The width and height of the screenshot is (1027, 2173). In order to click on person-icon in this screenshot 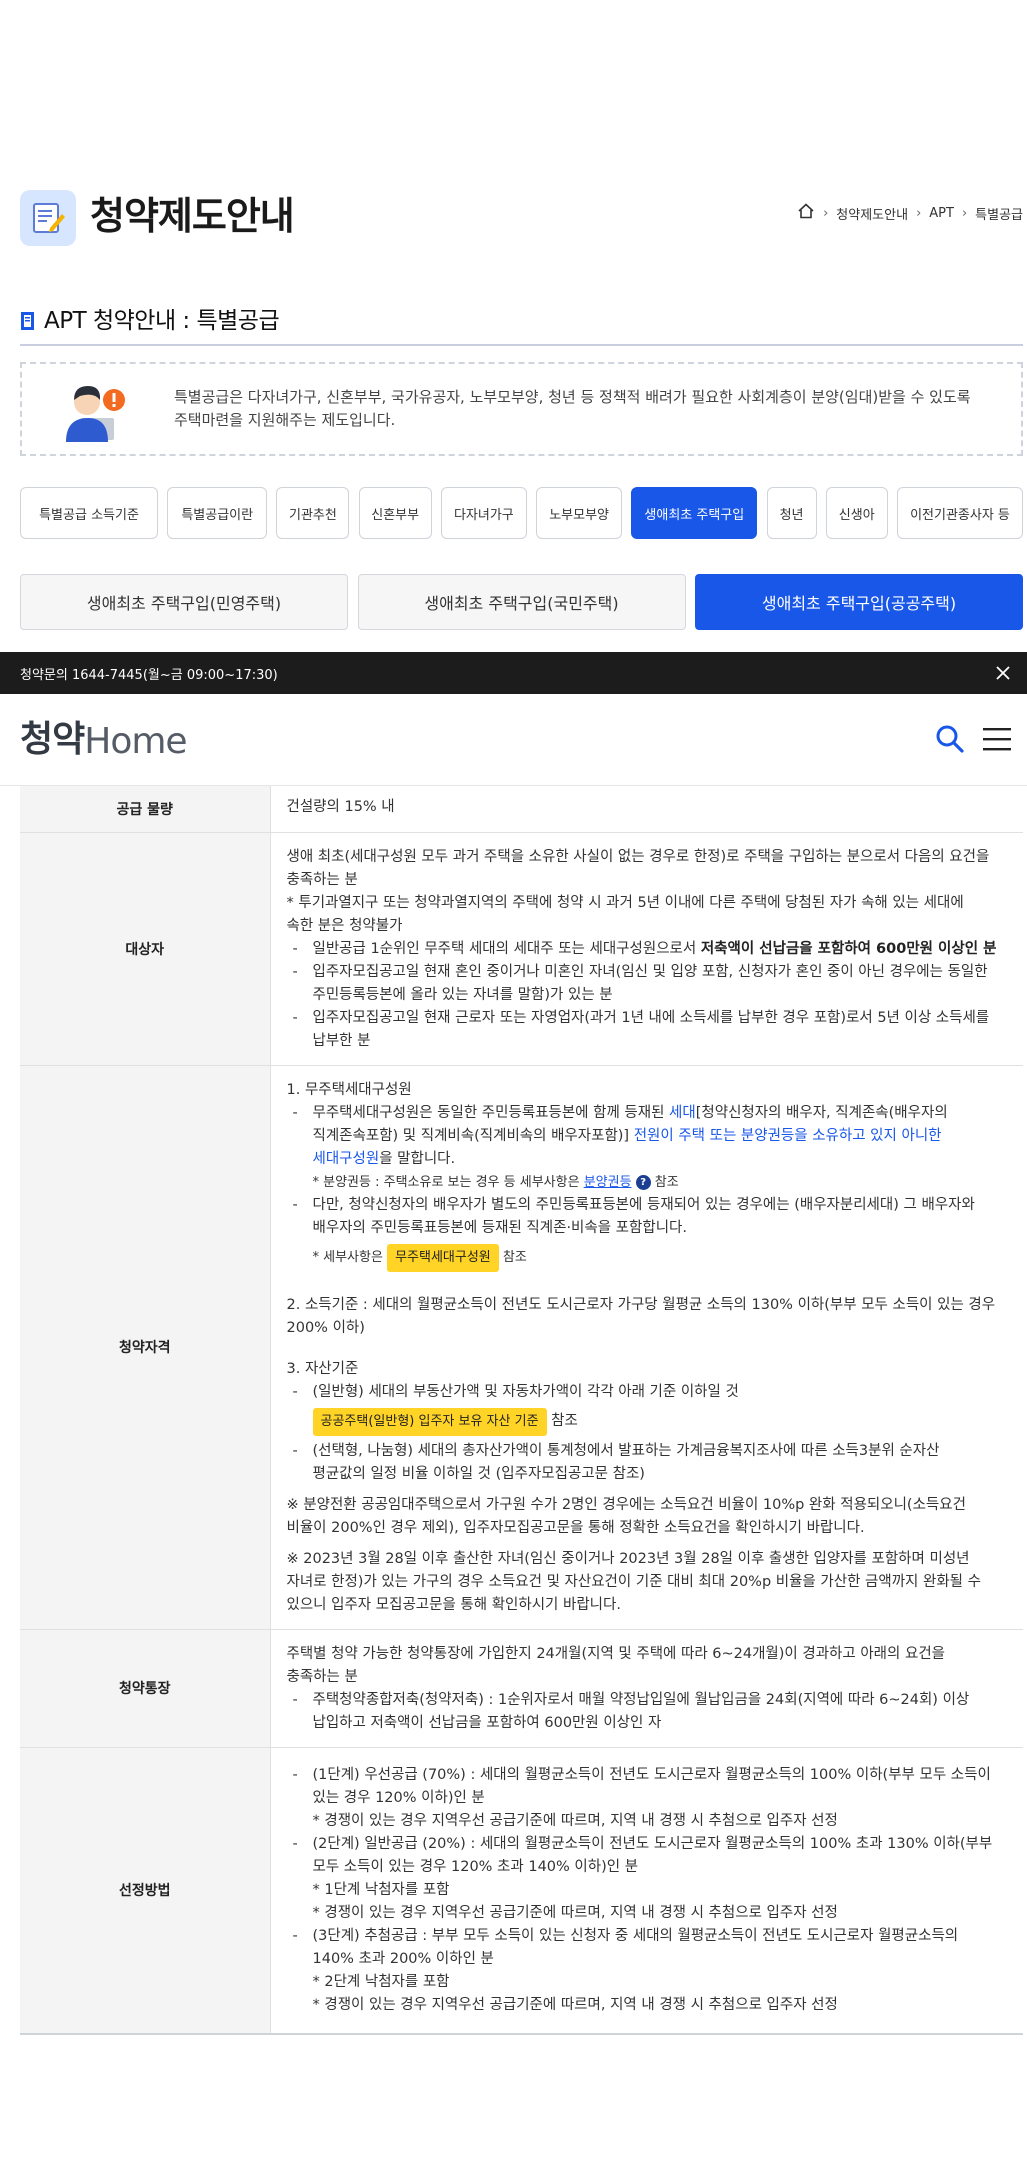, I will do `click(95, 414)`.